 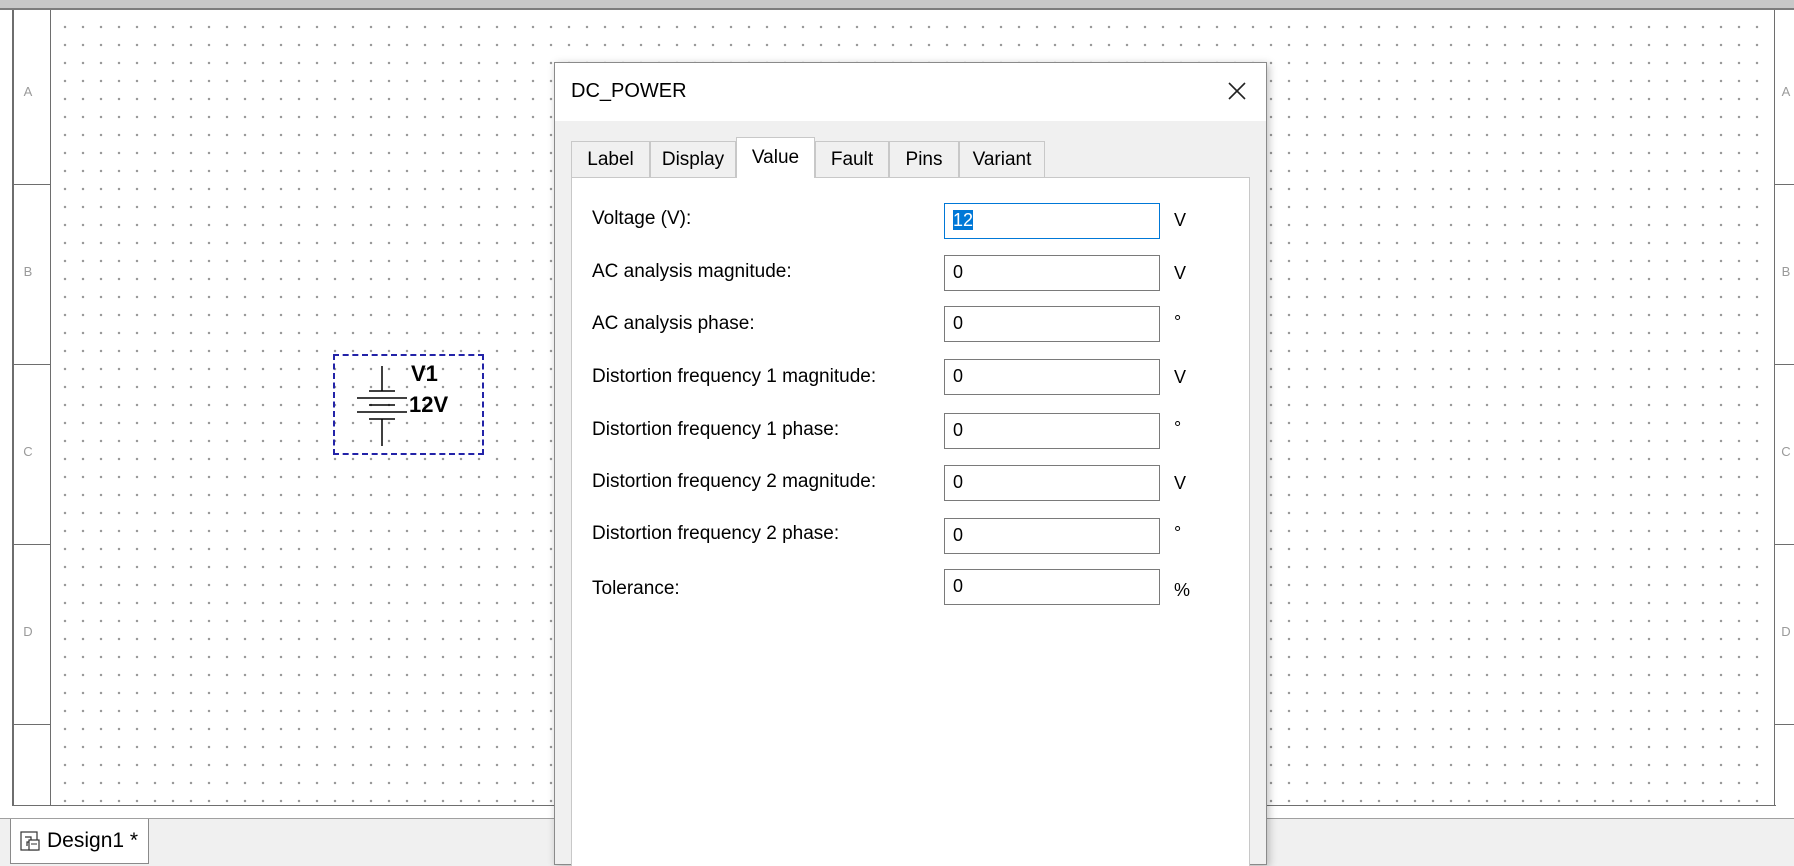 What do you see at coordinates (93, 840) in the screenshot?
I see `design-tab-label: Design1 *` at bounding box center [93, 840].